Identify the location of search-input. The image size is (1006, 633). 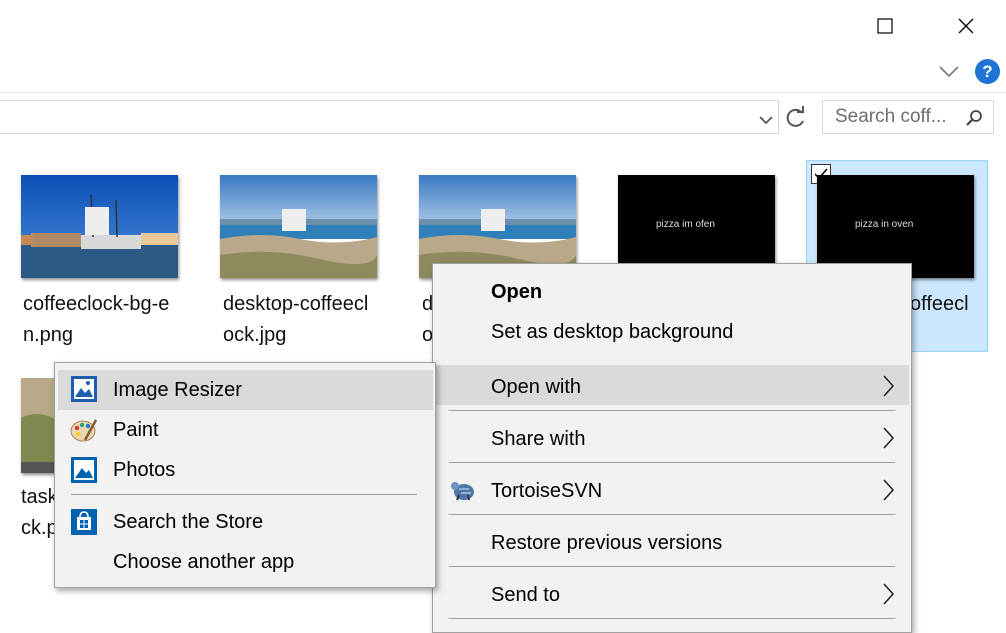
(901, 117).